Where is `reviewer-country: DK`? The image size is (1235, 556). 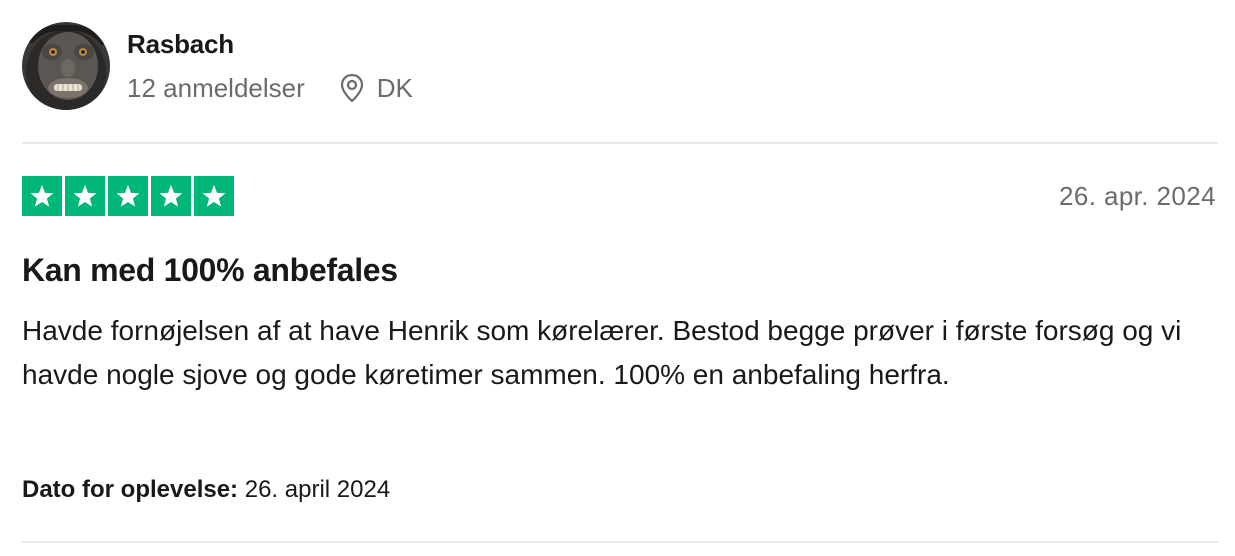 reviewer-country: DK is located at coordinates (394, 88).